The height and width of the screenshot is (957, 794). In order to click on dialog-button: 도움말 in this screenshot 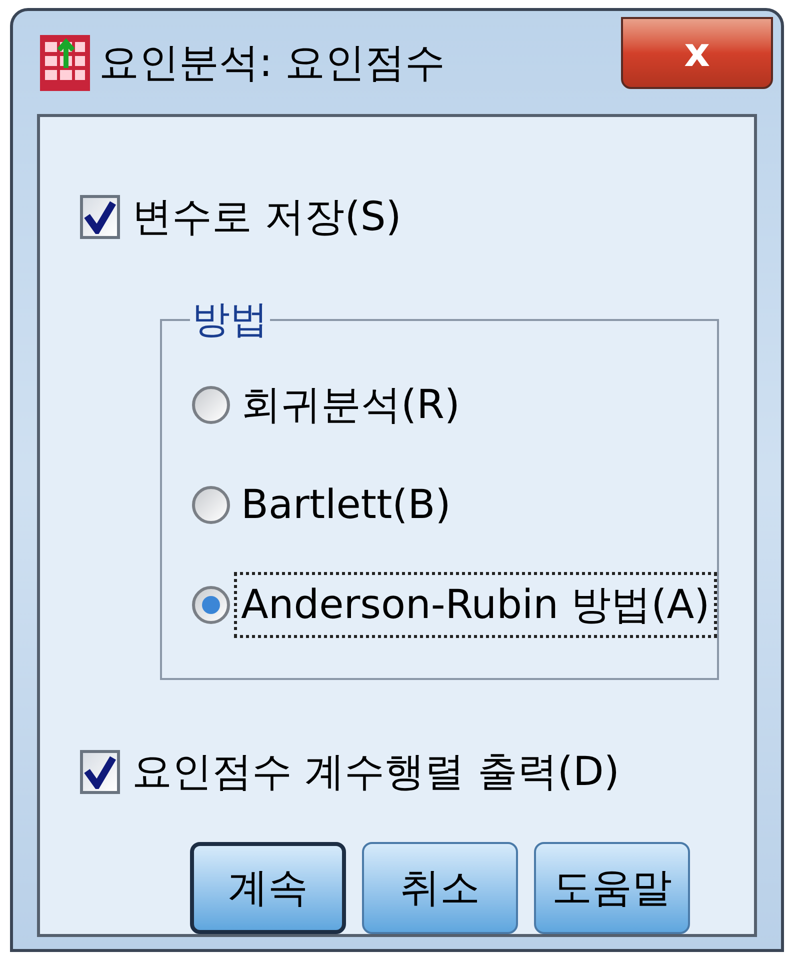, I will do `click(612, 888)`.